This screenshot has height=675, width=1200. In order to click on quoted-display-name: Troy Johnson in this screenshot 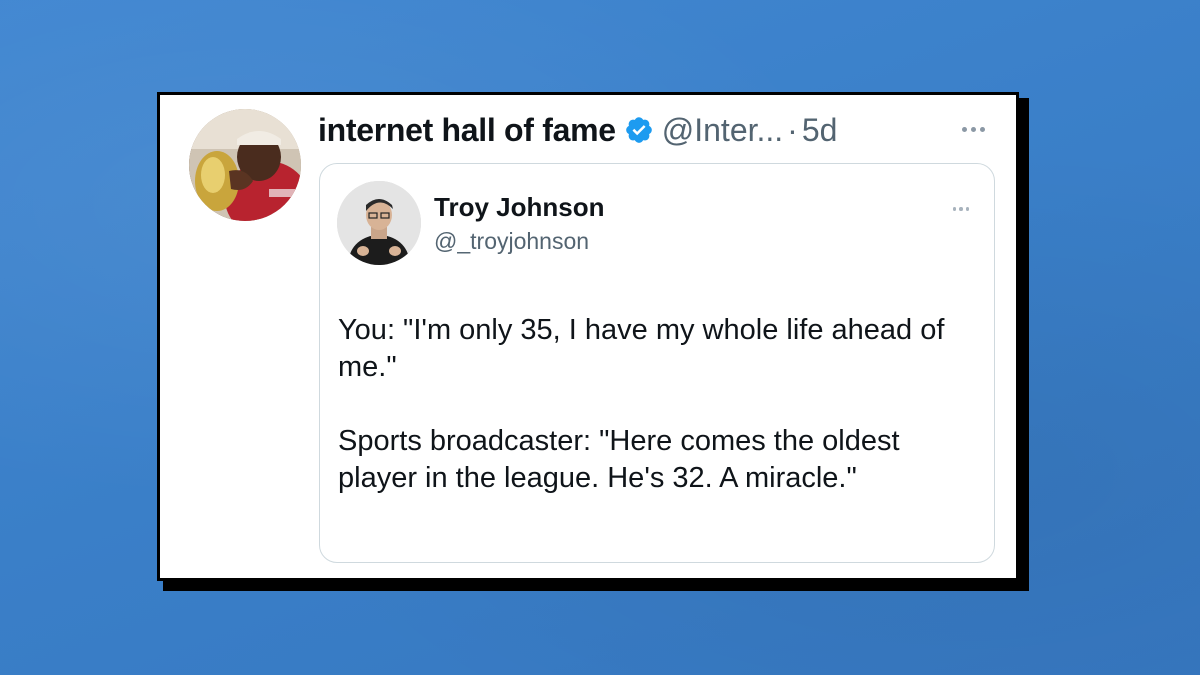, I will do `click(519, 207)`.